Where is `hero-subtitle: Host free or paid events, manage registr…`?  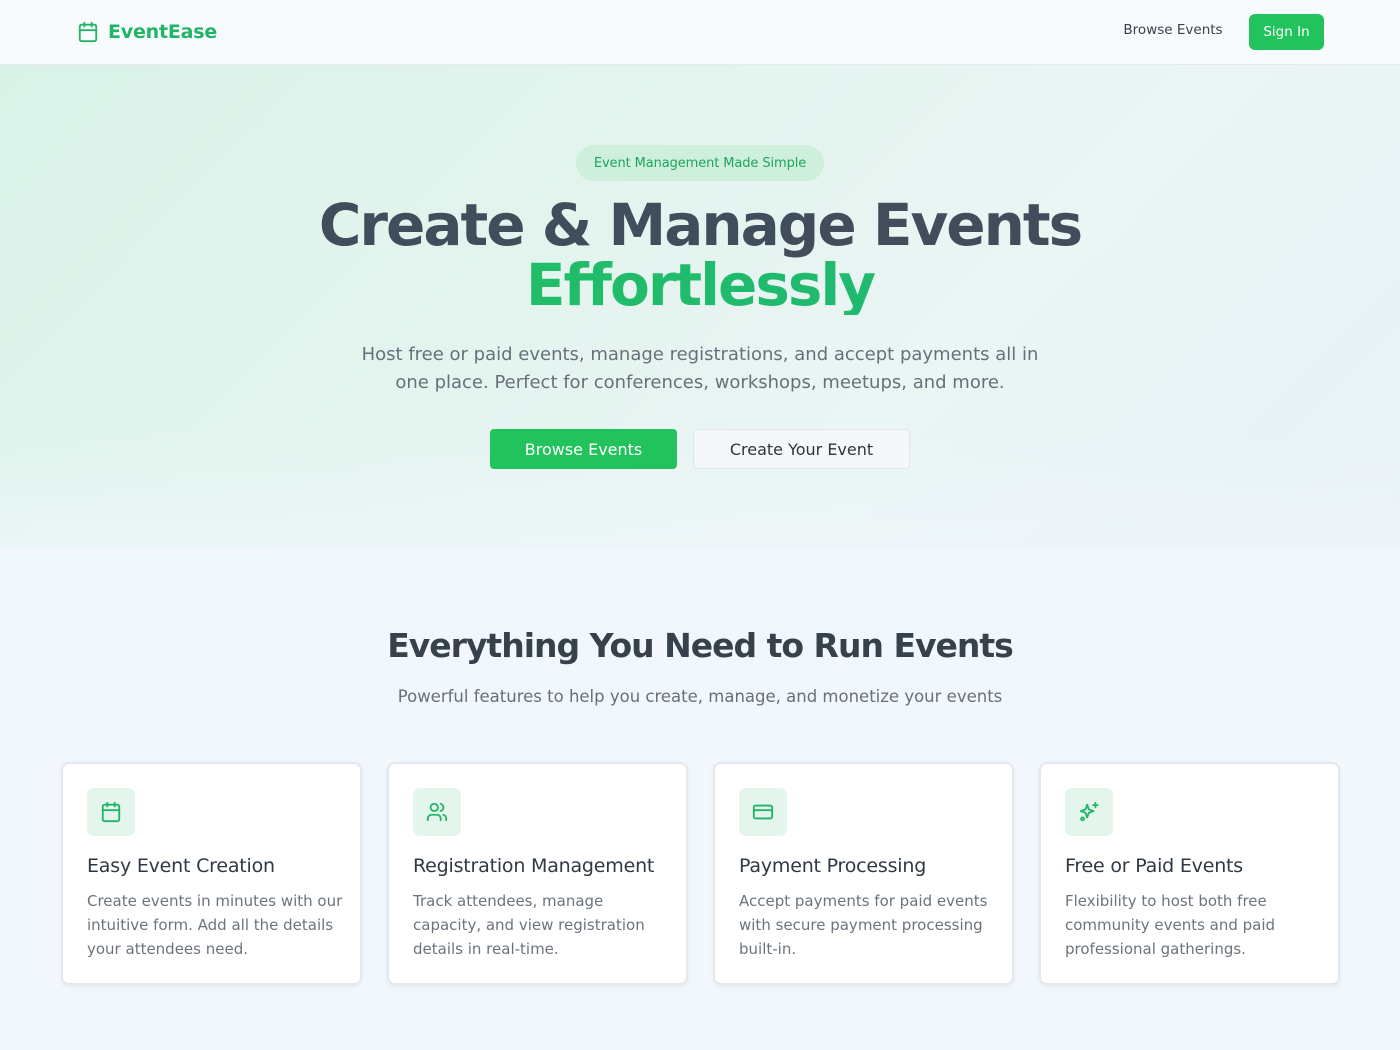
hero-subtitle: Host free or paid events, manage registr… is located at coordinates (700, 368).